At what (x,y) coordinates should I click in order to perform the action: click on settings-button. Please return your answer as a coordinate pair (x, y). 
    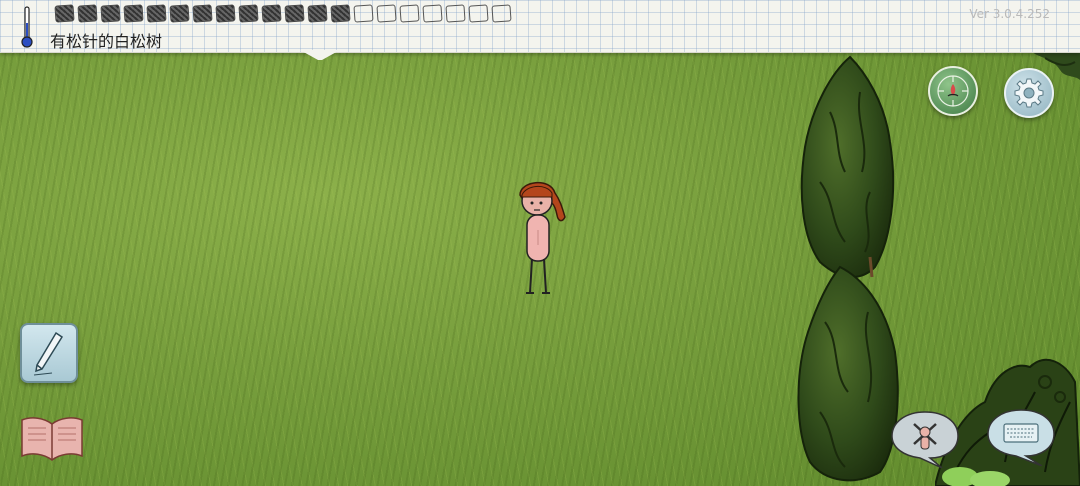
    Looking at the image, I should click on (1029, 93).